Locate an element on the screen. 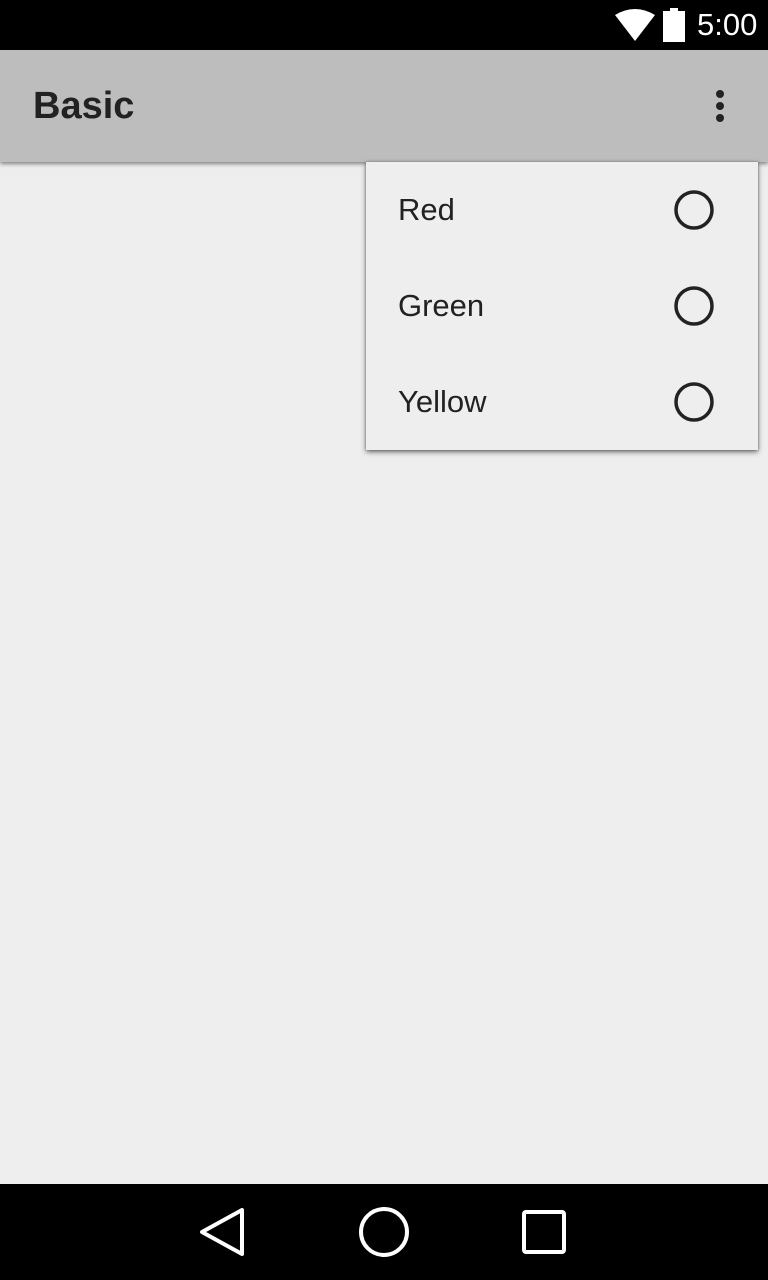 This screenshot has height=1280, width=768. popup-menu: Red Green Yellow is located at coordinates (562, 306).